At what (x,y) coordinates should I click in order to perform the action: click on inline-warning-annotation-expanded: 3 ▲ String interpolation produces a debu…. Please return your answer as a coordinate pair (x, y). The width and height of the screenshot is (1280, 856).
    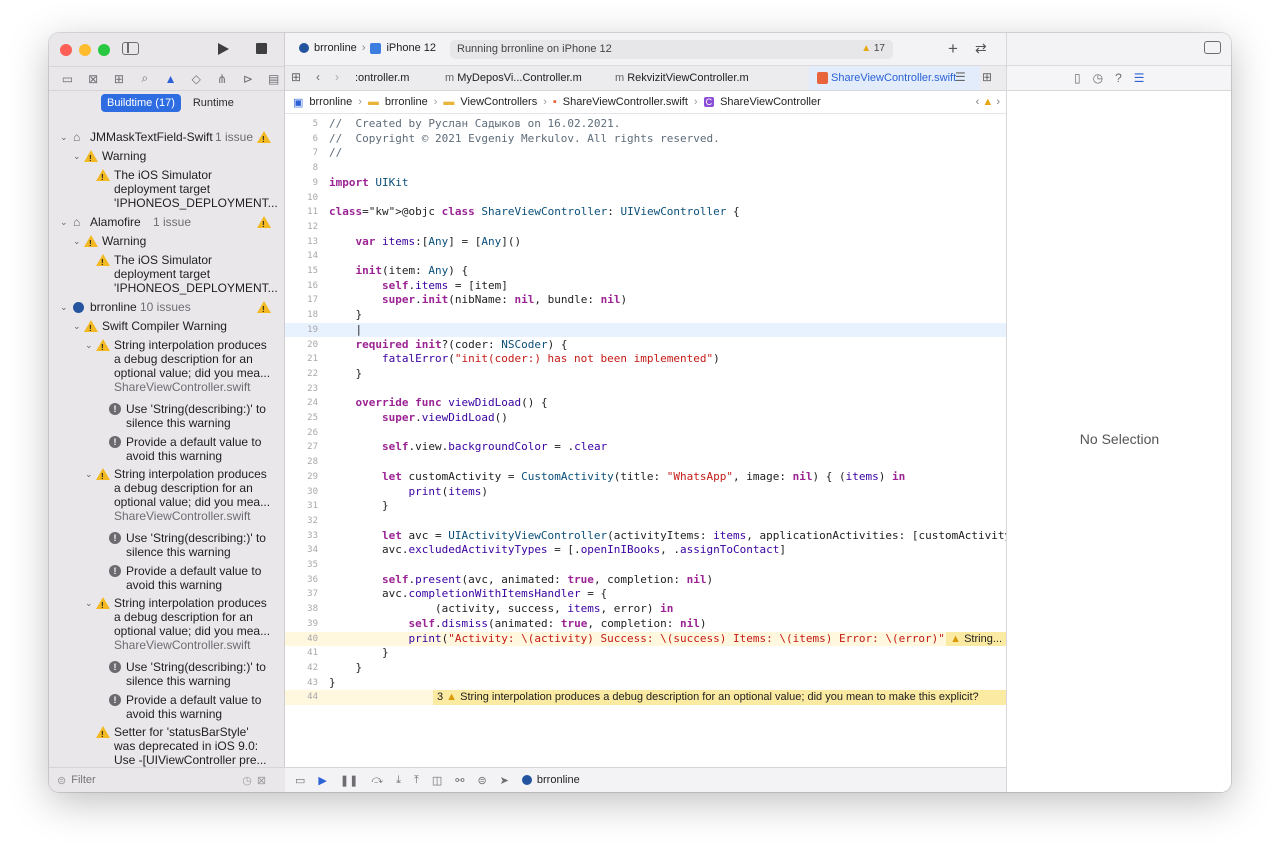
    Looking at the image, I should click on (719, 697).